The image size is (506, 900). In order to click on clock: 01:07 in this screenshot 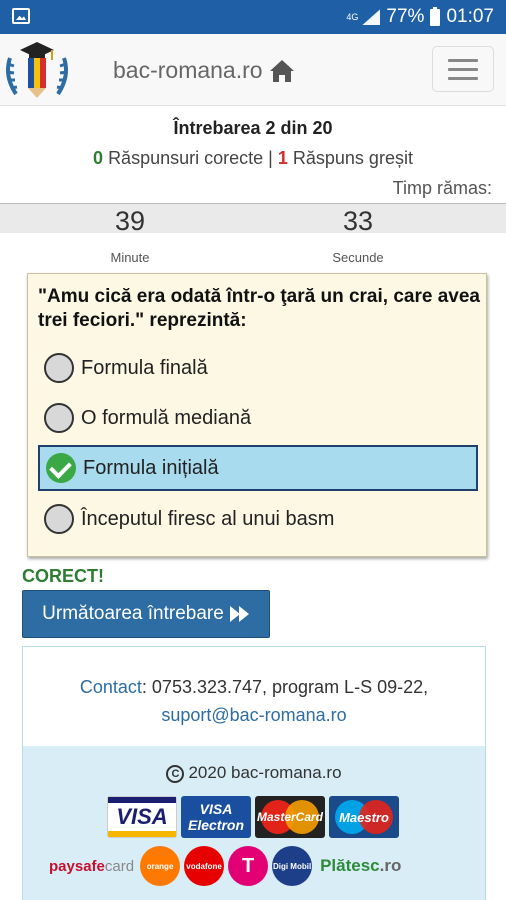, I will do `click(470, 16)`.